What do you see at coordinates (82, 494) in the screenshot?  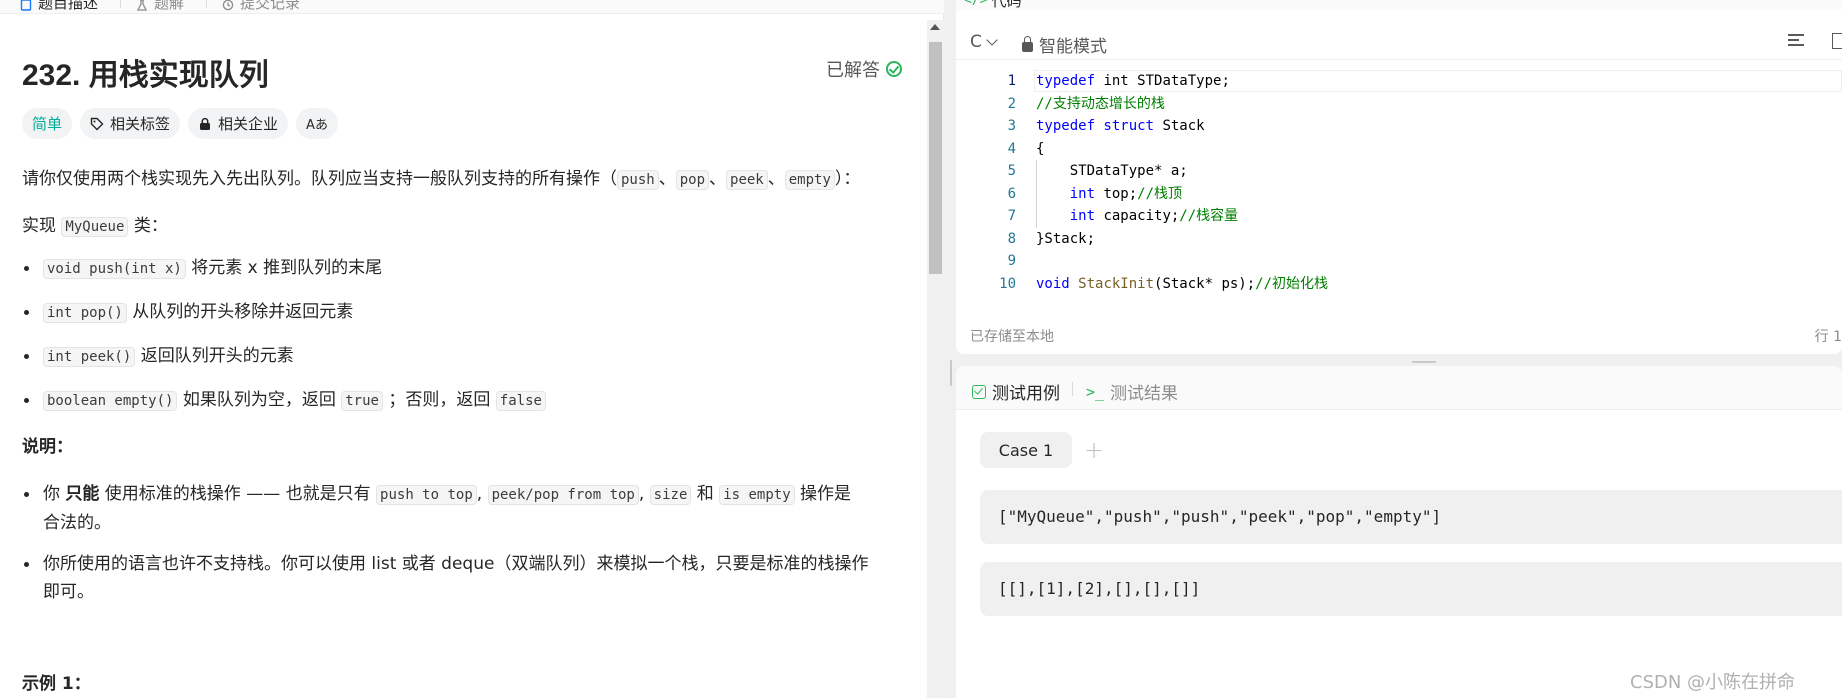 I see `note-emphasis: 只能` at bounding box center [82, 494].